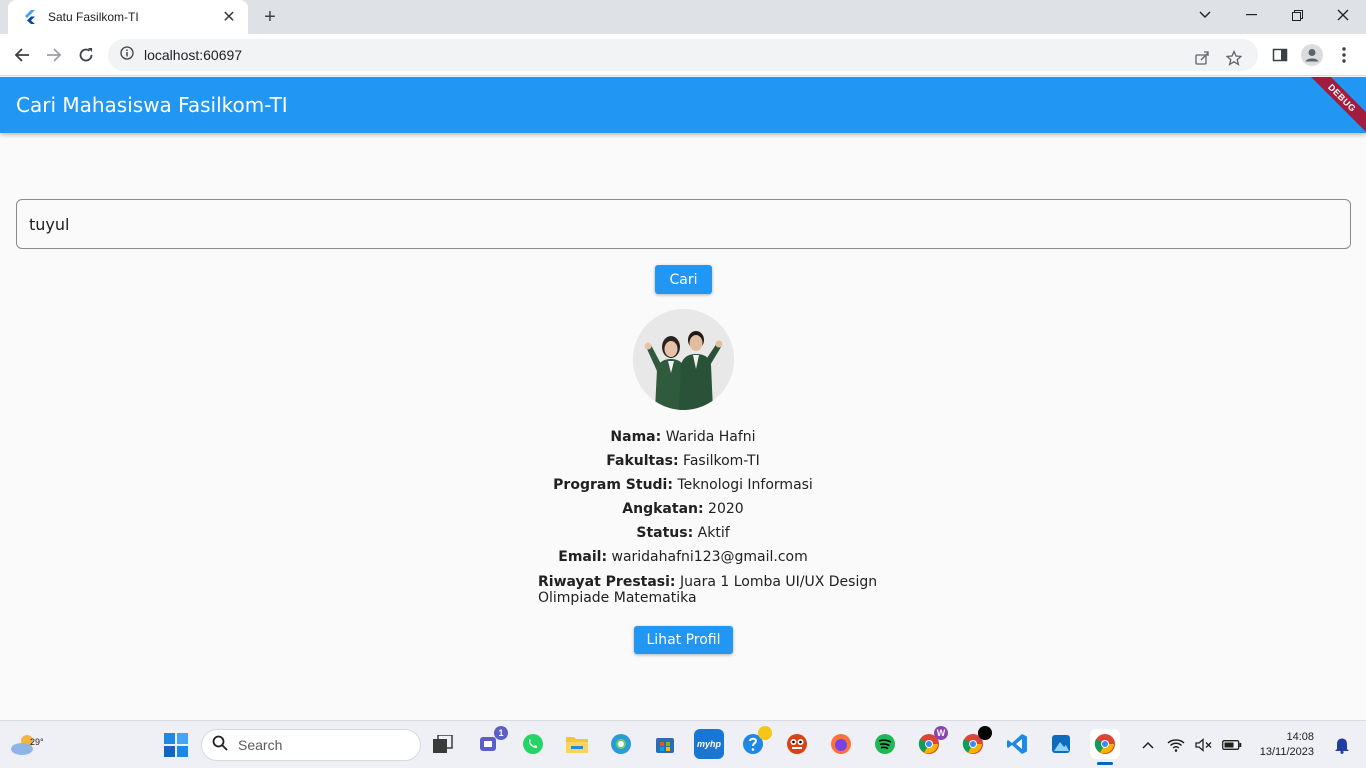 Image resolution: width=1366 pixels, height=768 pixels. What do you see at coordinates (683, 105) in the screenshot?
I see `app-bar: Cari Mahasiswa Fasilkom-TI` at bounding box center [683, 105].